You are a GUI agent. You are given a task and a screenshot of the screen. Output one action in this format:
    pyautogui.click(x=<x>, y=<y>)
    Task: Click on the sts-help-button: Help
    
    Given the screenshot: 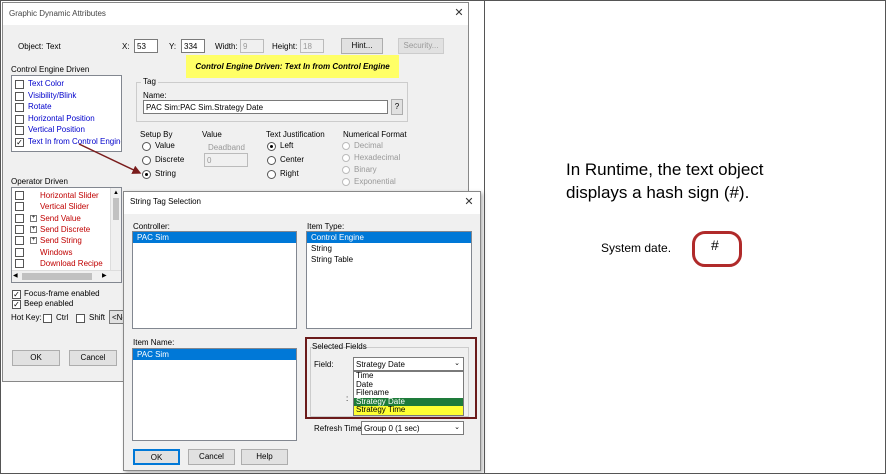 What is the action you would take?
    pyautogui.click(x=264, y=457)
    